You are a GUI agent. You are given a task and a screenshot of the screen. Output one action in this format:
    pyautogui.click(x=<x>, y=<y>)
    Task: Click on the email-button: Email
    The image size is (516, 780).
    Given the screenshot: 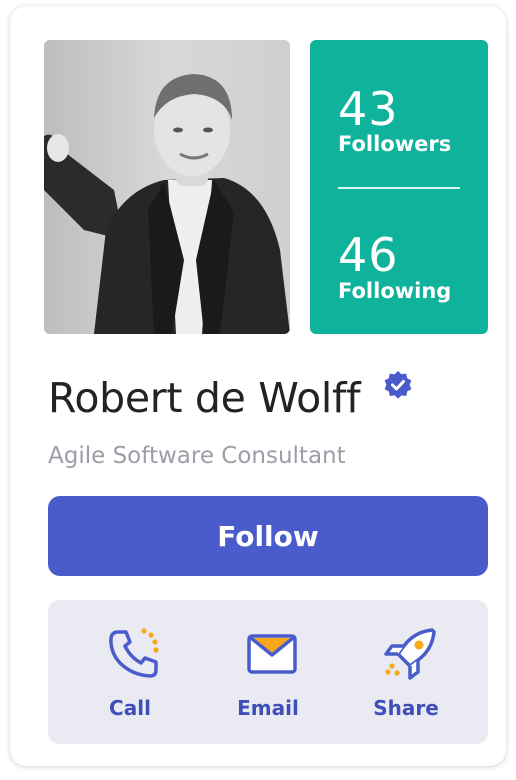 What is the action you would take?
    pyautogui.click(x=268, y=672)
    